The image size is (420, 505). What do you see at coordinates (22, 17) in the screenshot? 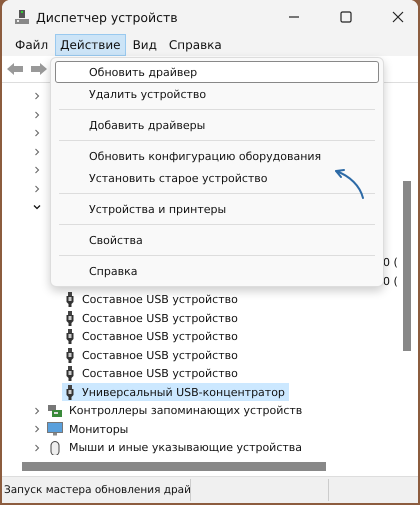
I see `computer-icon` at bounding box center [22, 17].